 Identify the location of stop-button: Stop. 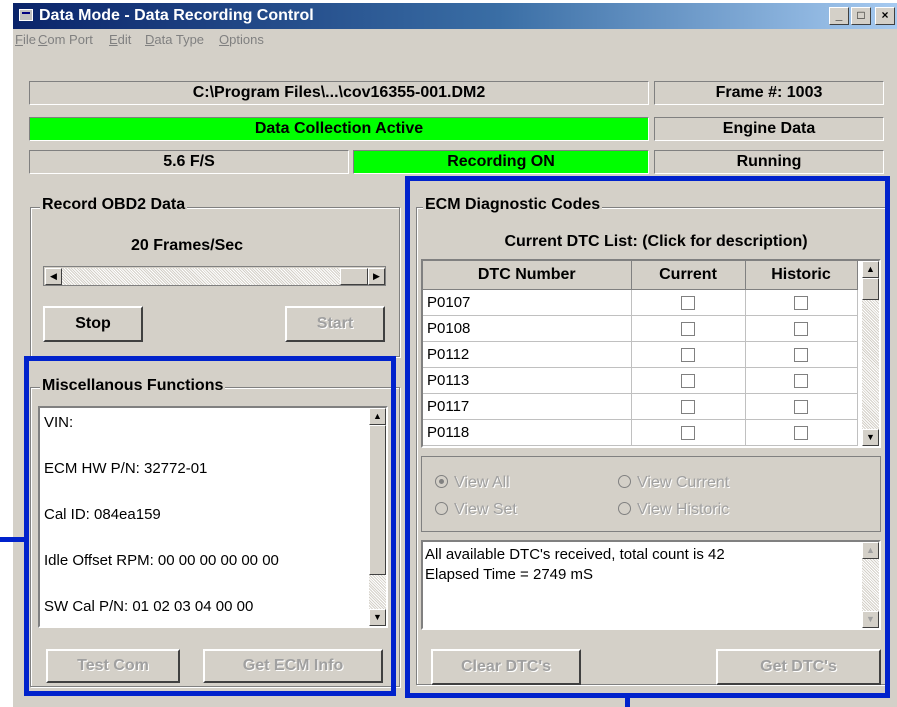
(93, 324).